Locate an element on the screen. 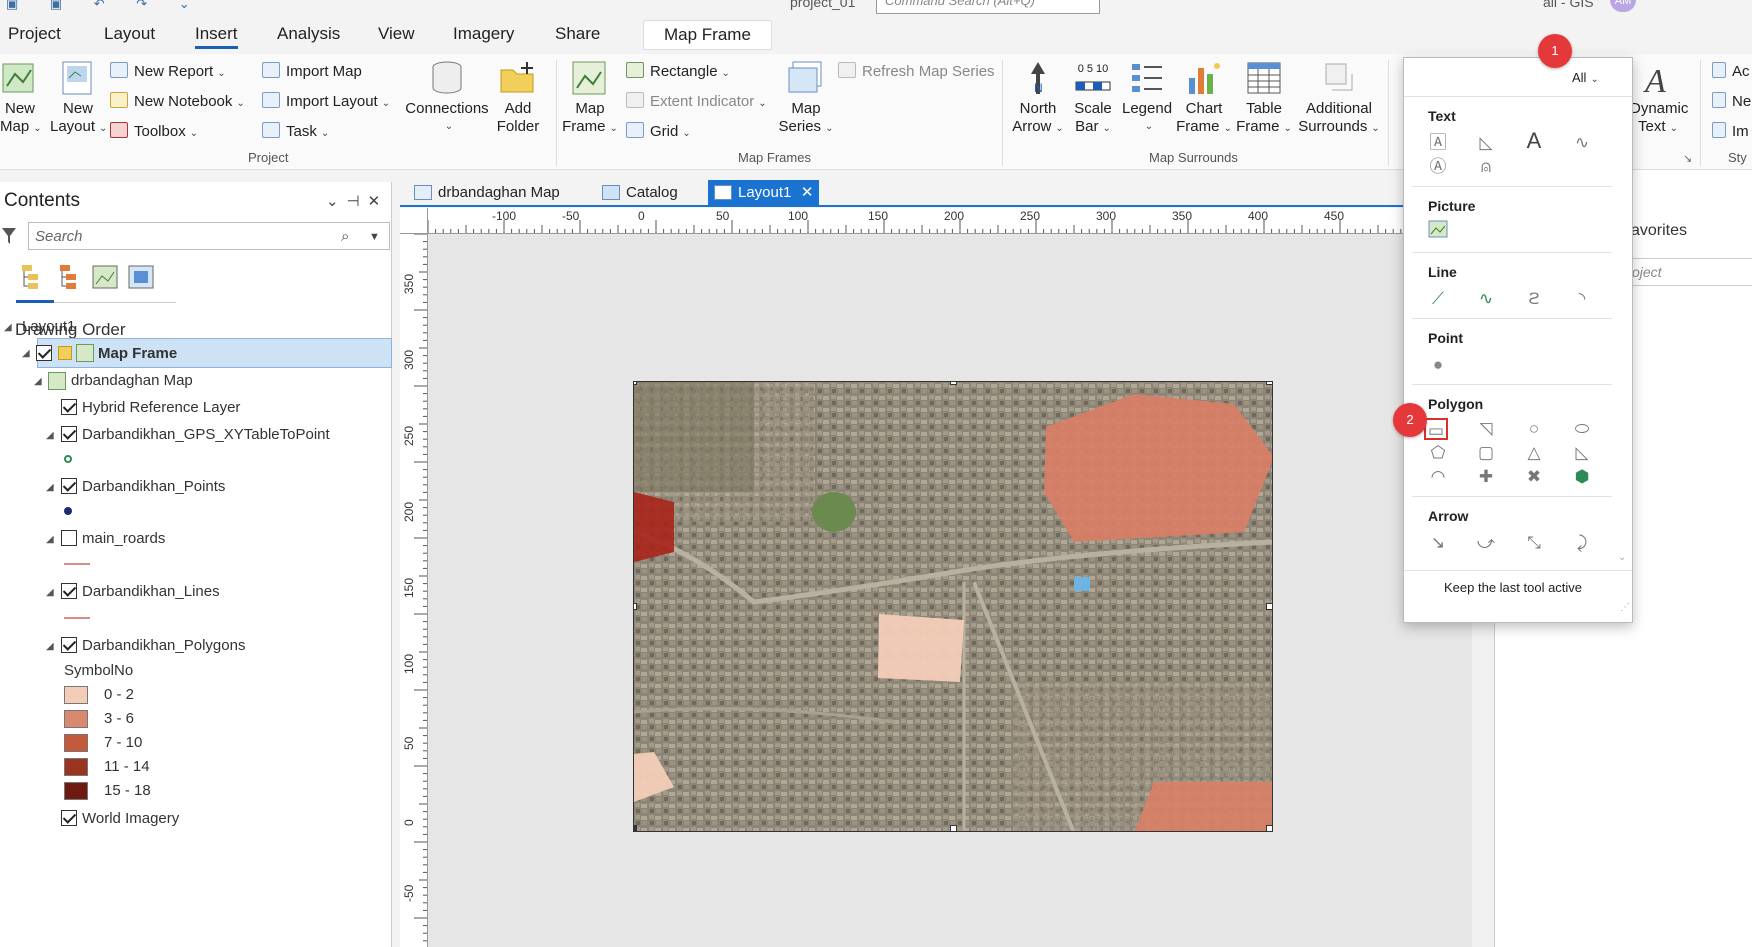 This screenshot has width=1752, height=947. point-icon: ● is located at coordinates (1438, 365).